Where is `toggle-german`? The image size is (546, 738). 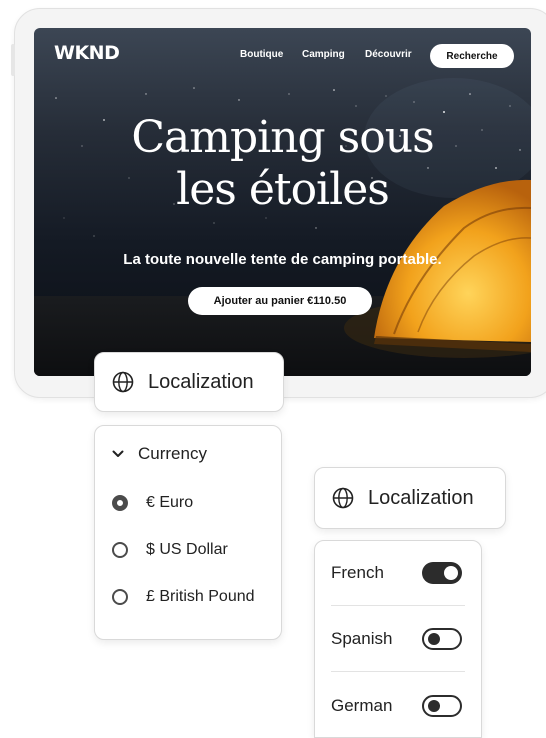
toggle-german is located at coordinates (442, 706).